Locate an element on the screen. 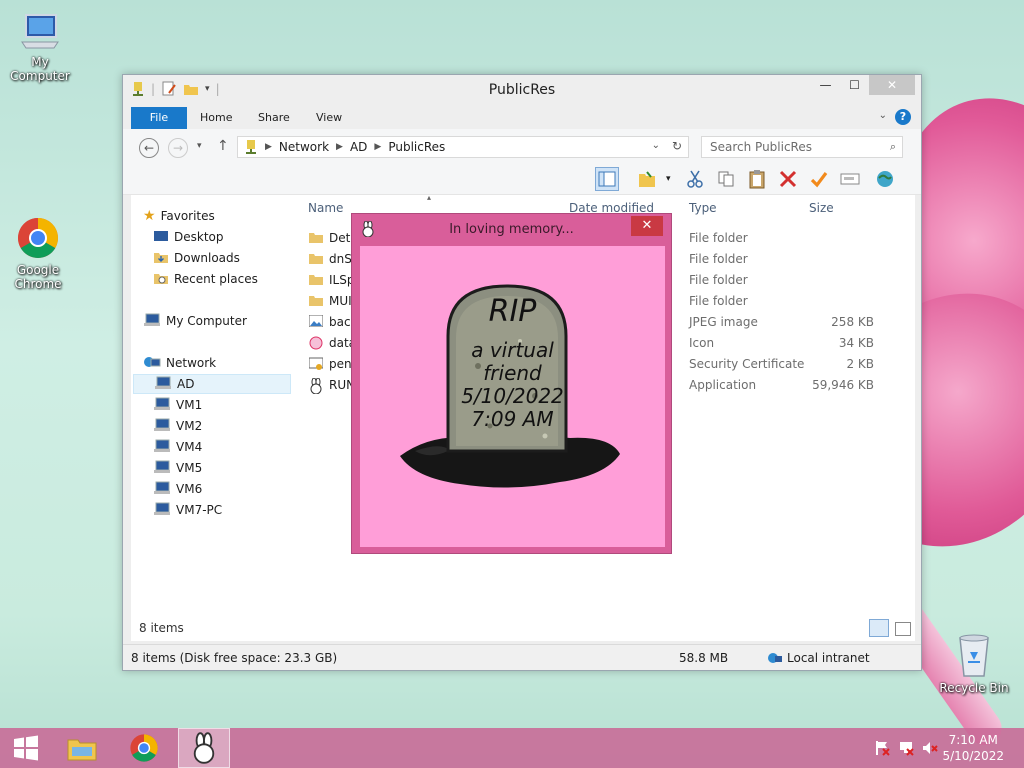 The image size is (1024, 768). maximize-button: ☐ is located at coordinates (854, 85).